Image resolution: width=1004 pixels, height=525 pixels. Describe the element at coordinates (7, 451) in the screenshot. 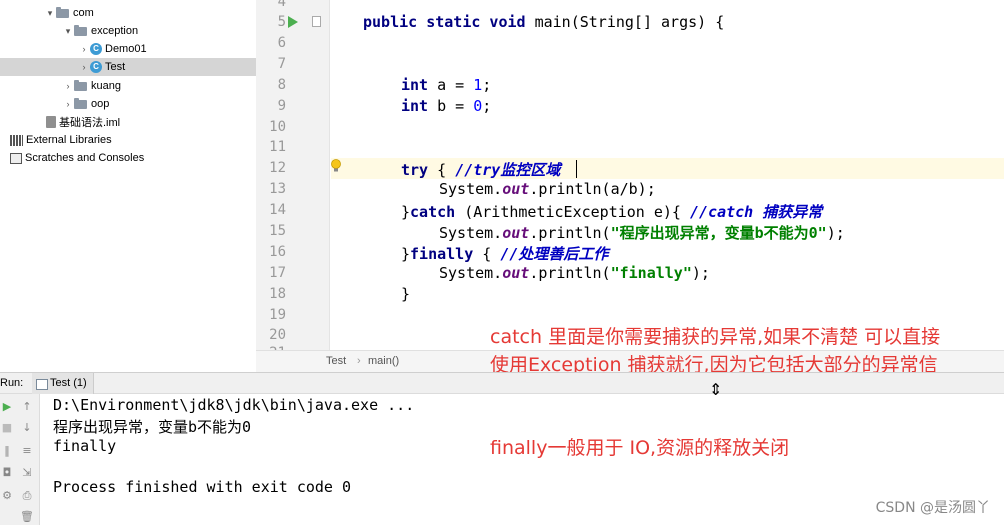

I see `pause-icon: ‖` at that location.